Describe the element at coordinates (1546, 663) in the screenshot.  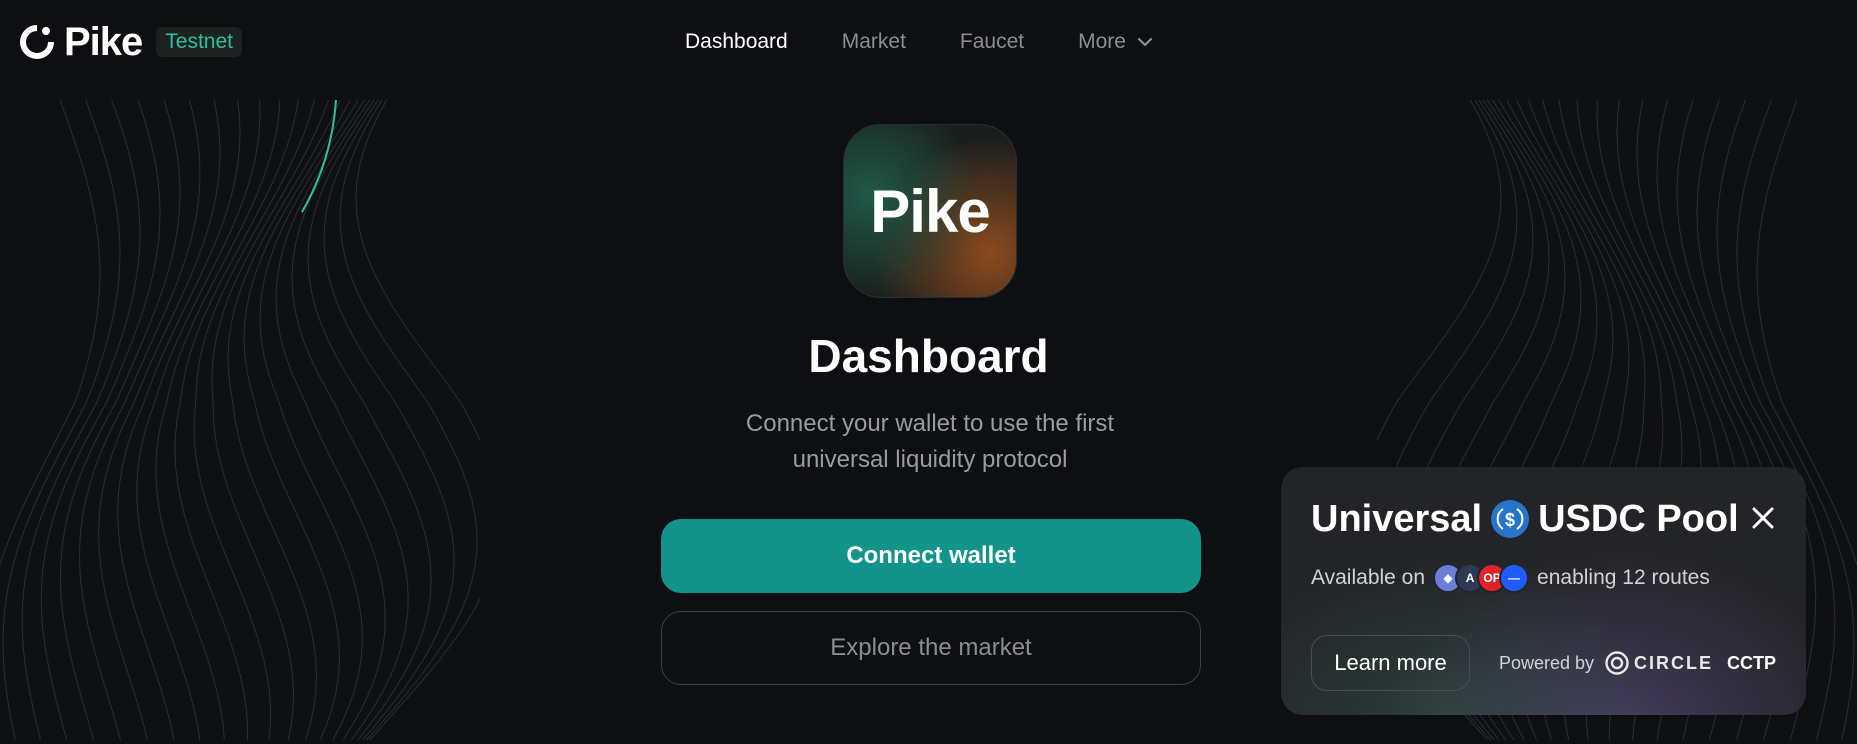
I see `powered-label: Powered by` at that location.